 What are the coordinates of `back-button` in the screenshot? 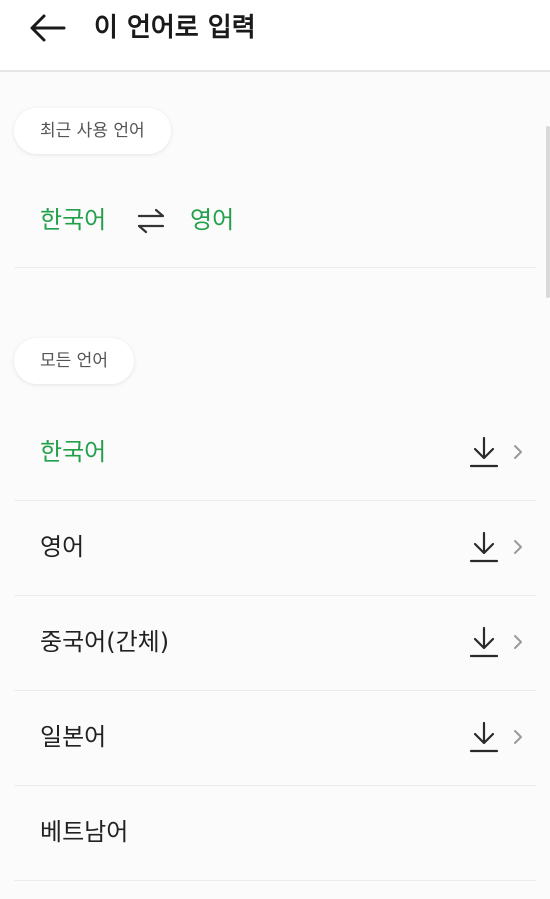 It's located at (48, 28).